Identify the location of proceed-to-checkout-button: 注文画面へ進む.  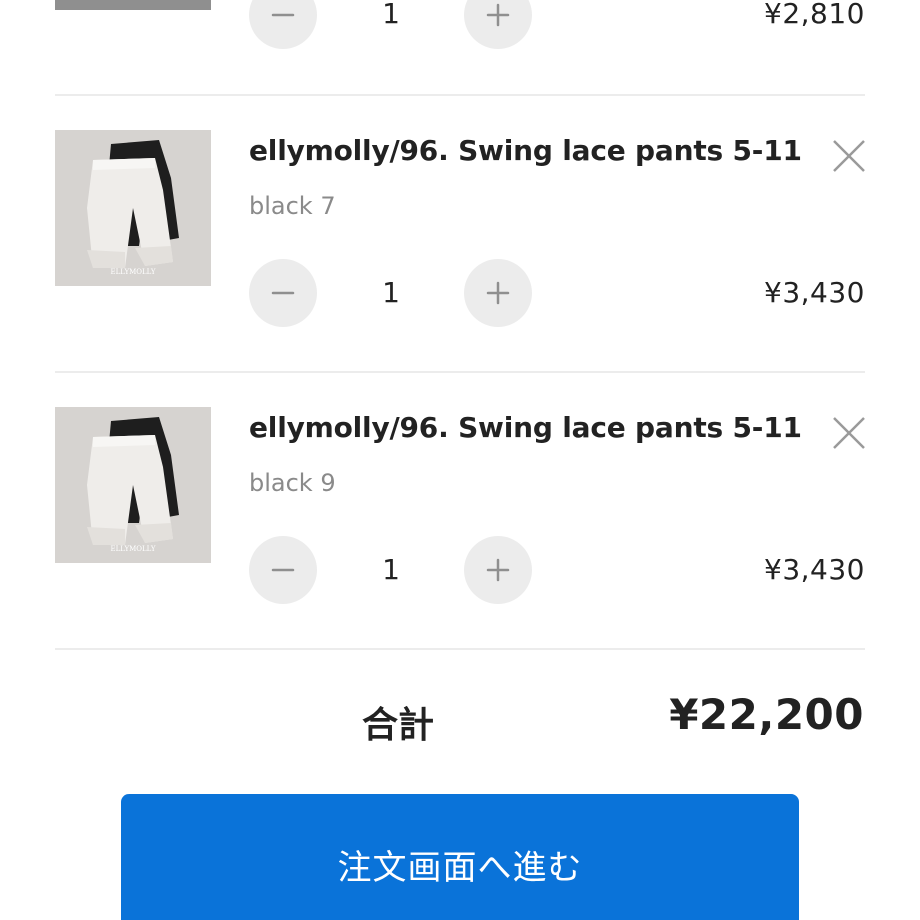
(460, 857).